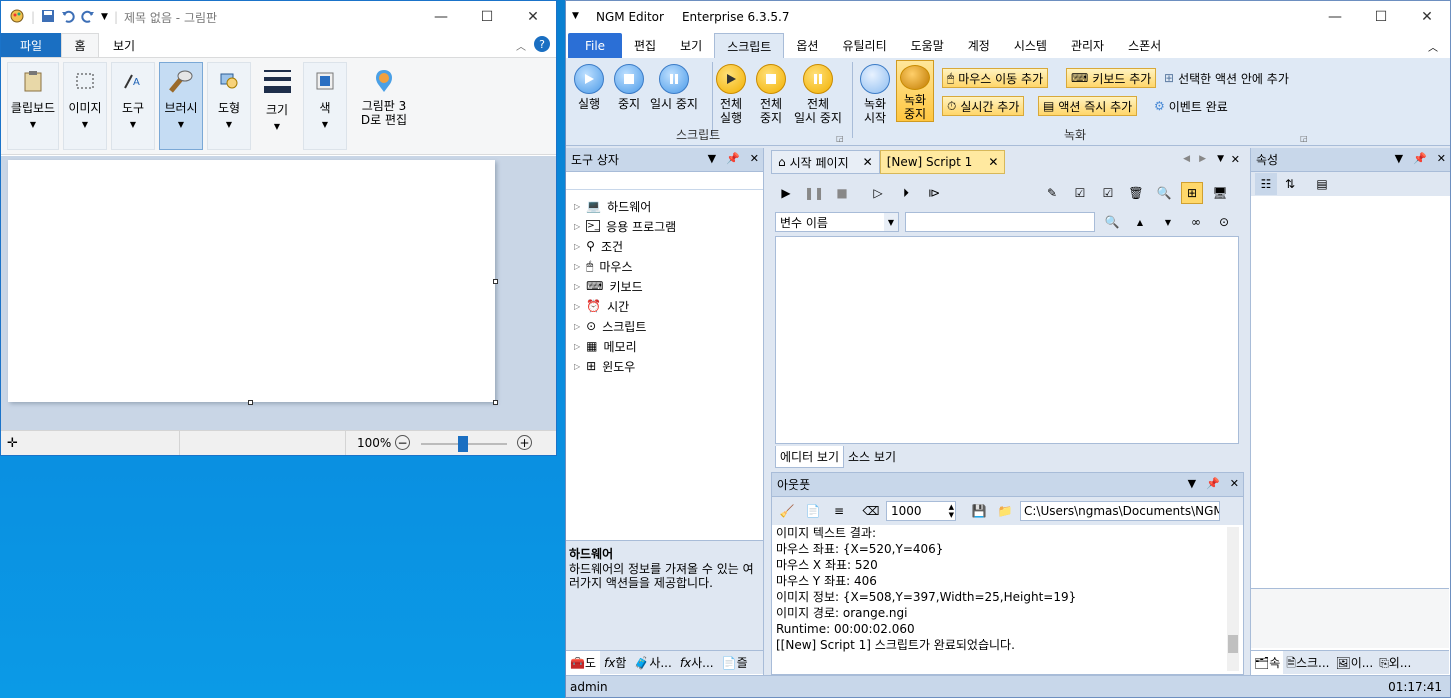  I want to click on tree-item-application: ▷ >_ 응용 프로그램, so click(668, 226).